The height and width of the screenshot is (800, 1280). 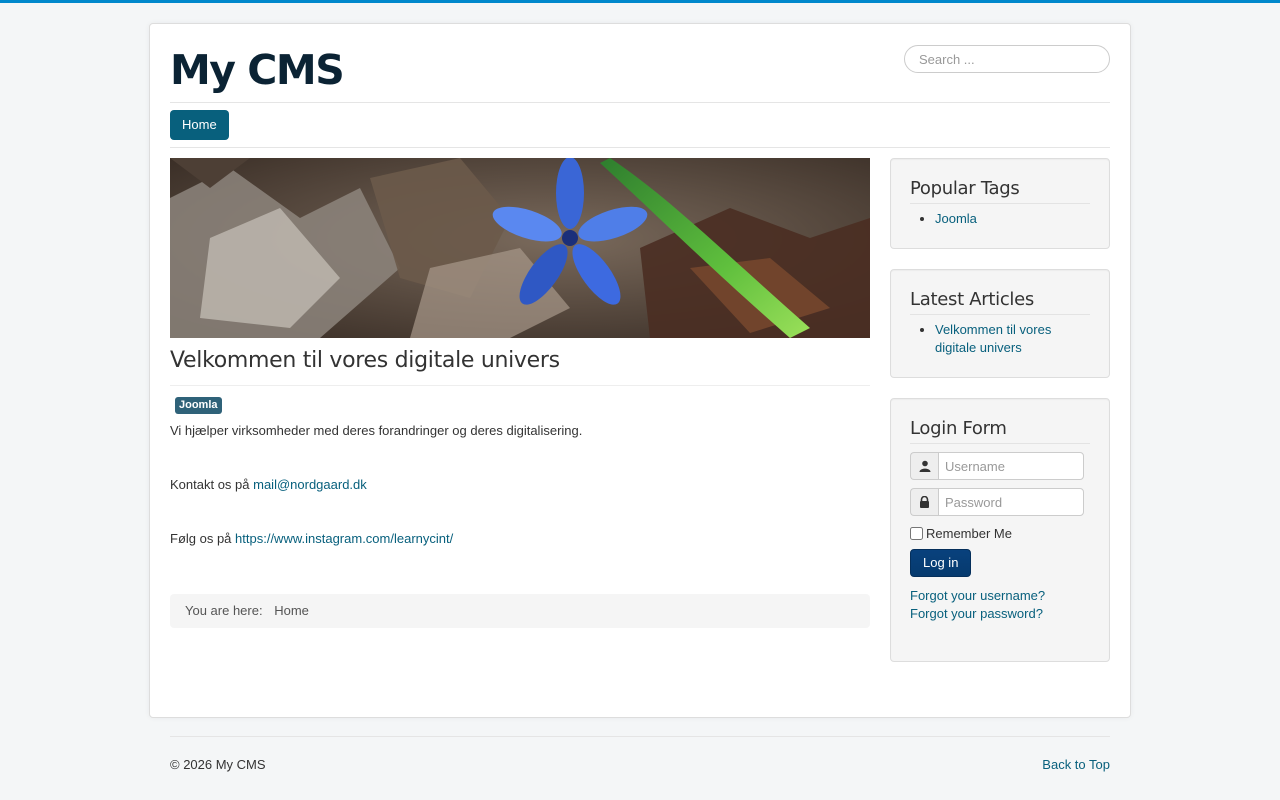 What do you see at coordinates (212, 484) in the screenshot?
I see `contact-prefix: Kontakt os på` at bounding box center [212, 484].